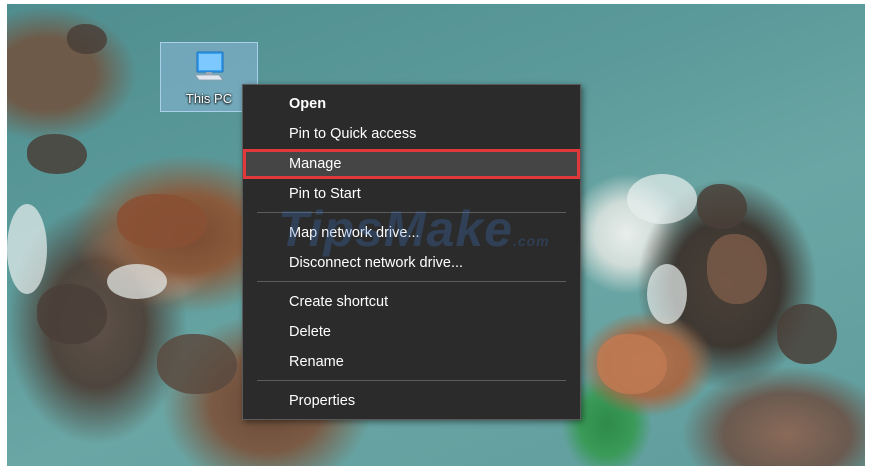  What do you see at coordinates (411, 362) in the screenshot?
I see `menu-item-rename: Rename` at bounding box center [411, 362].